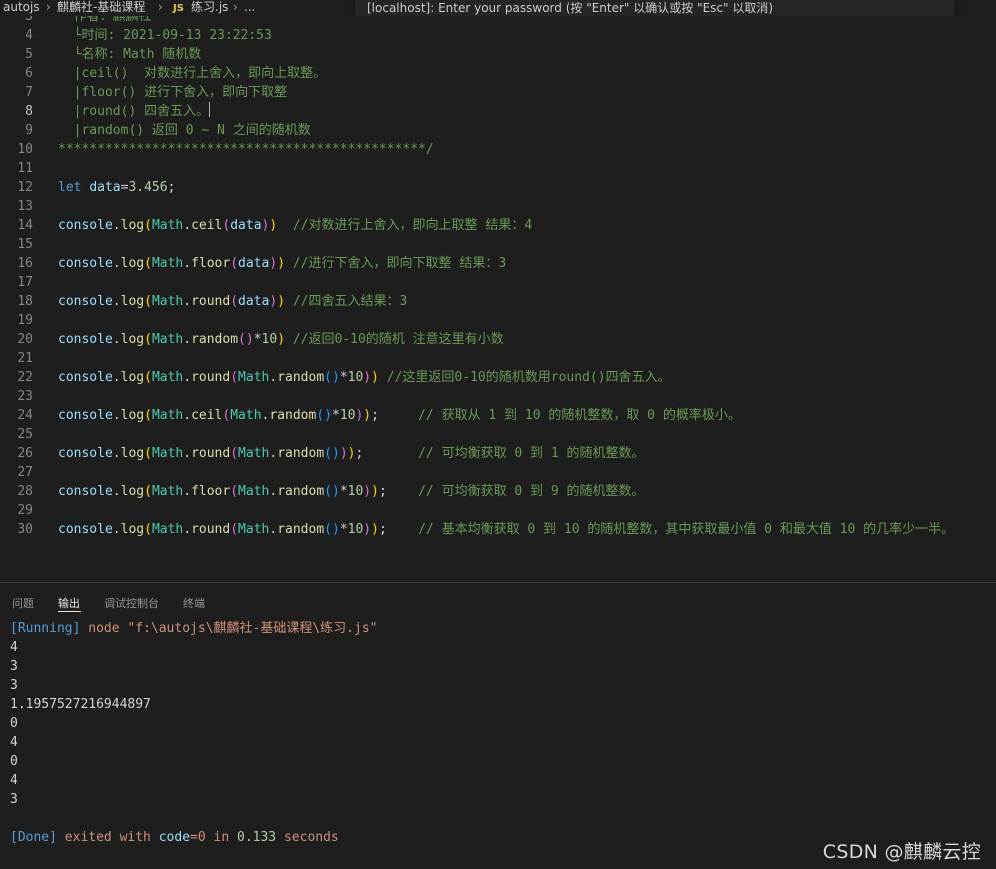 The width and height of the screenshot is (996, 869). I want to click on line-number: 28, so click(25, 491).